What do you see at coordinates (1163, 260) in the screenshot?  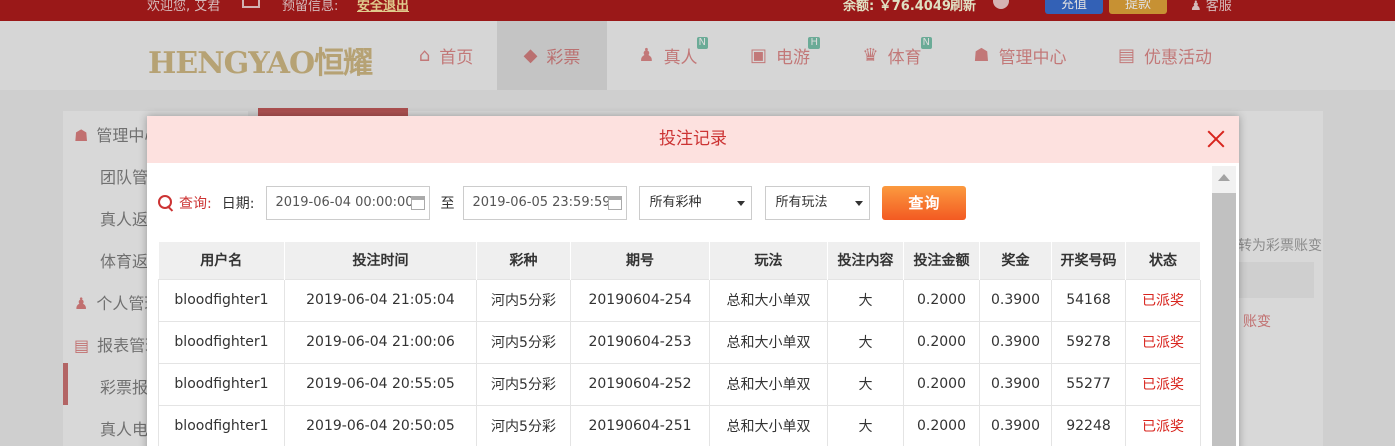 I see `col-status: 状态` at bounding box center [1163, 260].